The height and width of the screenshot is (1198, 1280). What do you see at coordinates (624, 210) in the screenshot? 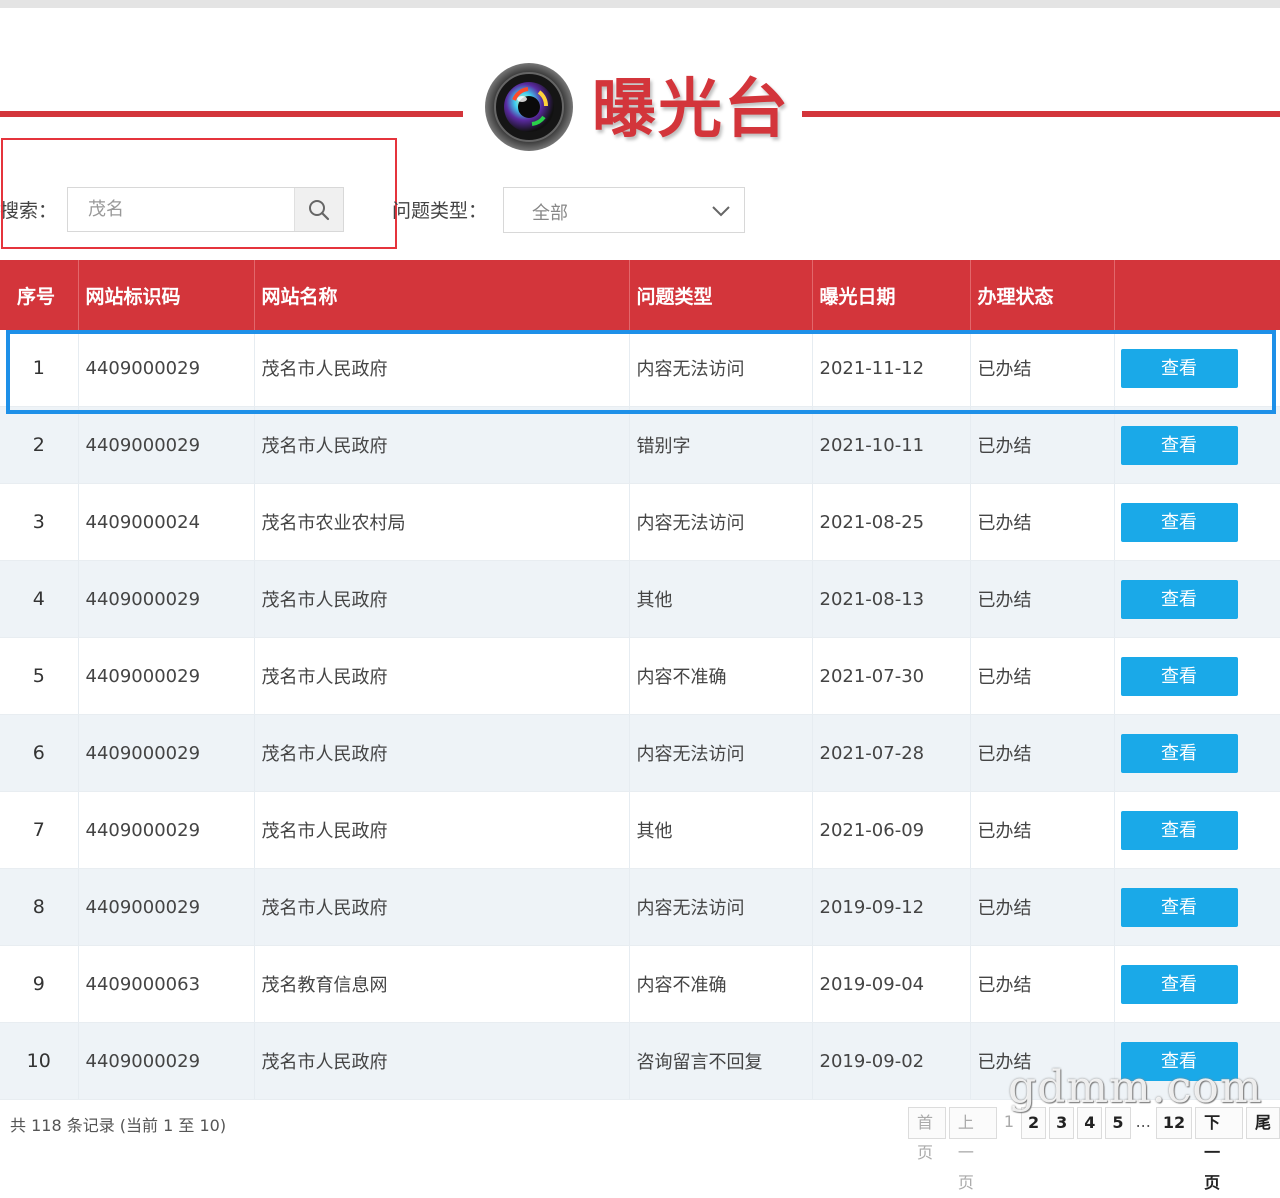
I see `problem-type-select: 全部` at bounding box center [624, 210].